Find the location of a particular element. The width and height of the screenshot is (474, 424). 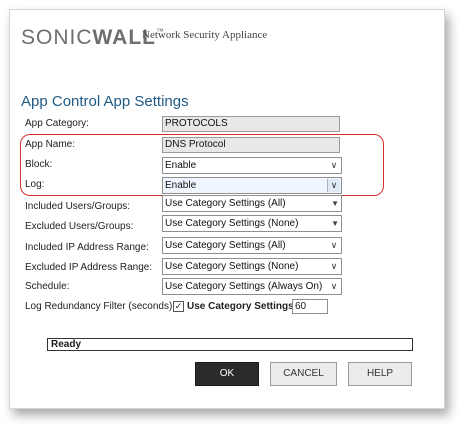

included-ip-label: Included IP Address Range: is located at coordinates (87, 247).